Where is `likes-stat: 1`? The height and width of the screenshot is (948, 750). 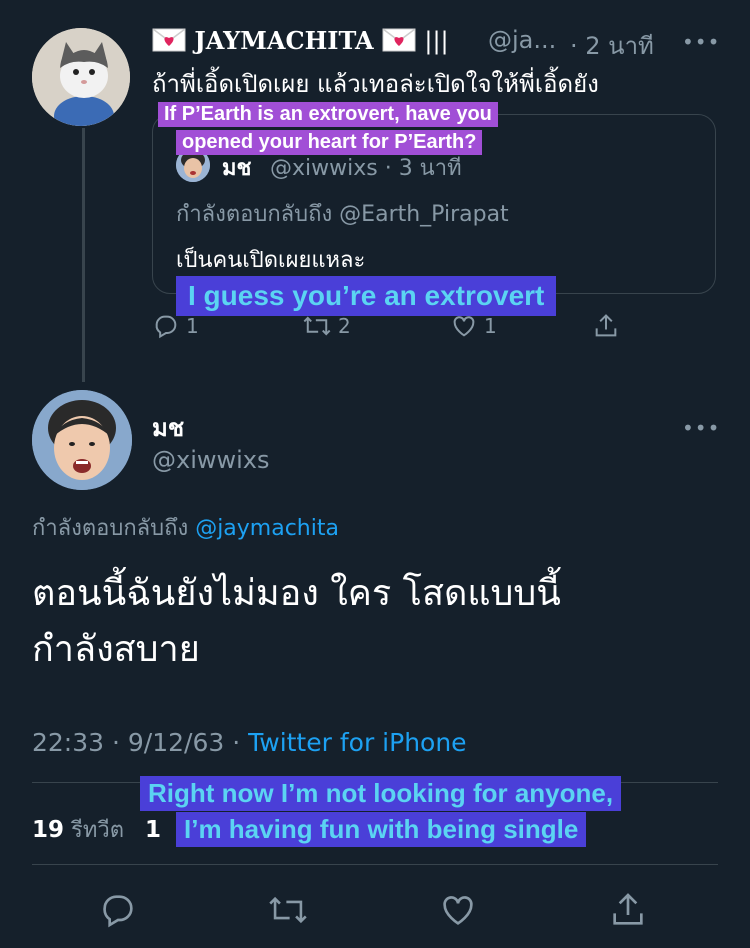 likes-stat: 1 is located at coordinates (152, 830).